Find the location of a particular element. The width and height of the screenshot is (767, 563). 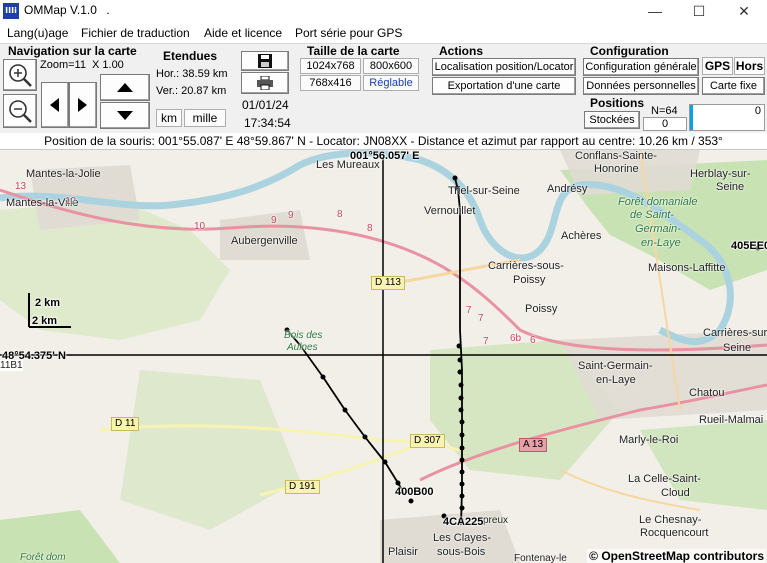

exit-8b: 8 is located at coordinates (370, 228).